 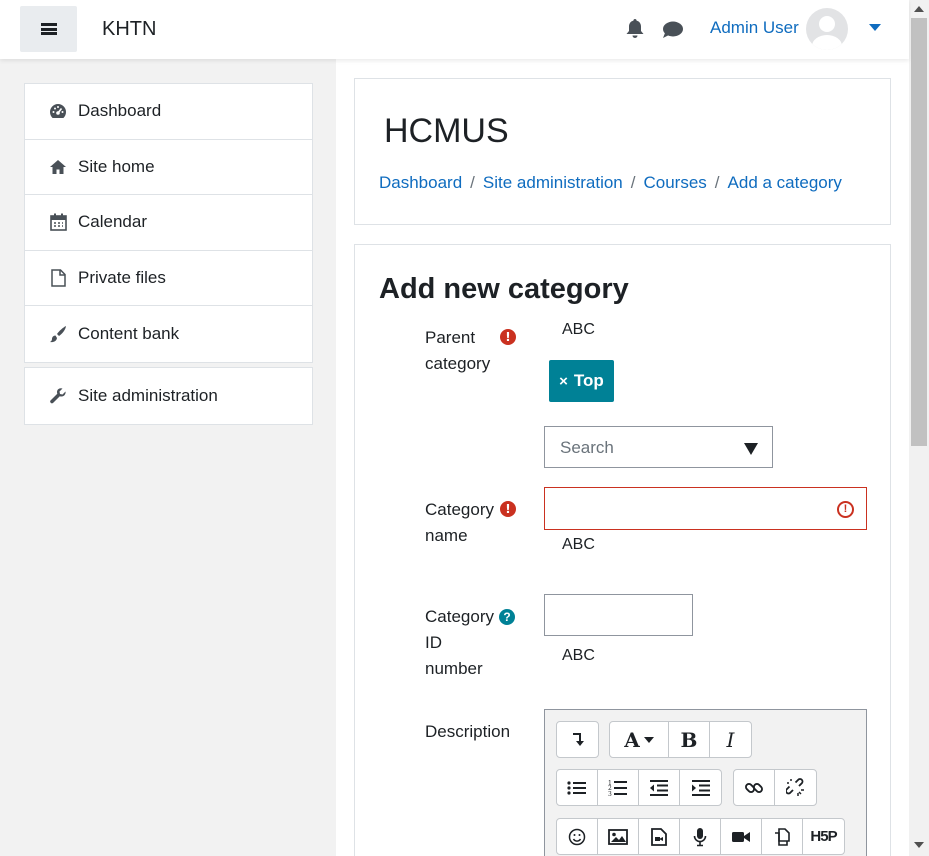 I want to click on outdent-icon, so click(x=659, y=787).